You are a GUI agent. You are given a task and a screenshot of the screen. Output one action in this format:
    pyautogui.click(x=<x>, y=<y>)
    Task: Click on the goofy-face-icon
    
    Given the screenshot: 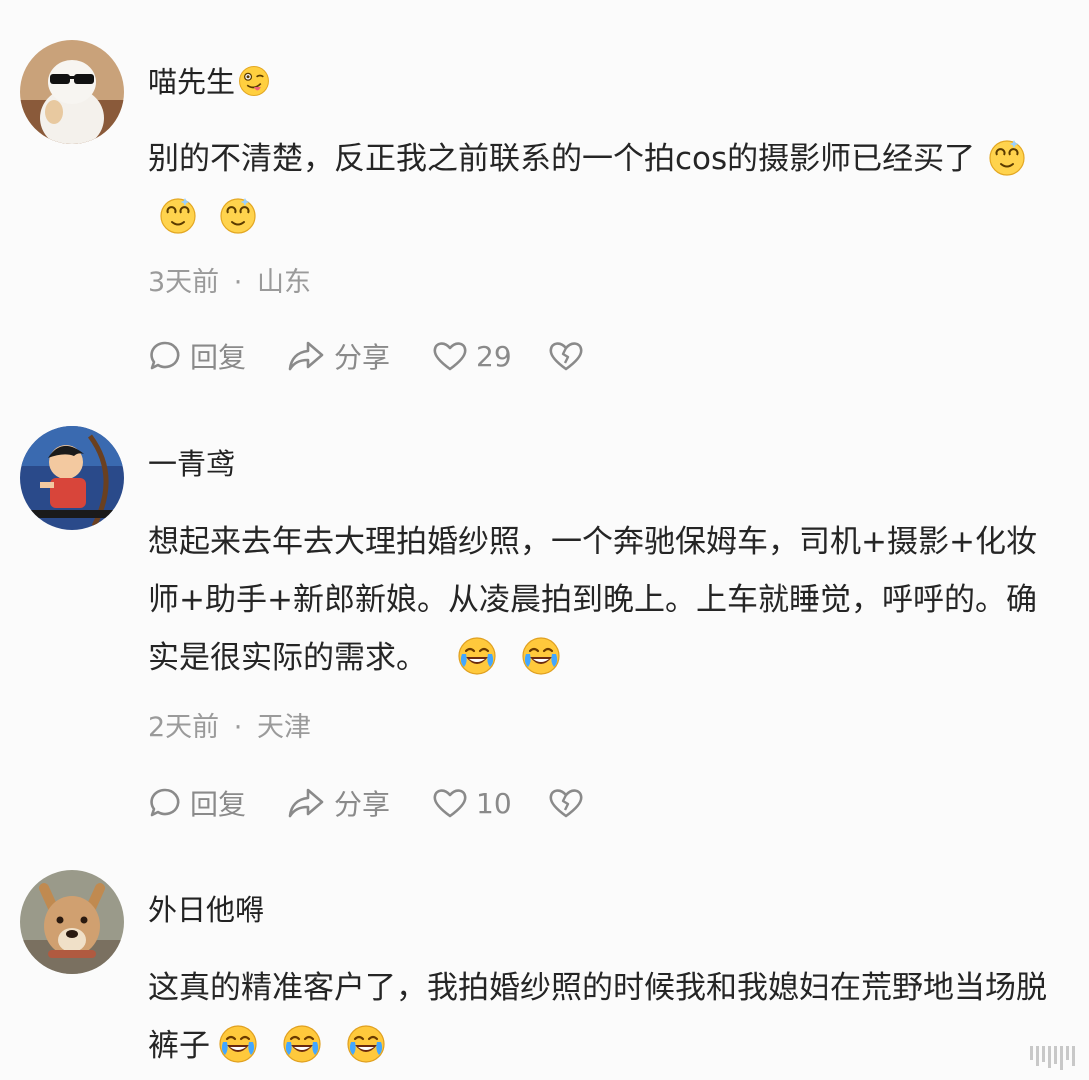 What is the action you would take?
    pyautogui.click(x=254, y=81)
    